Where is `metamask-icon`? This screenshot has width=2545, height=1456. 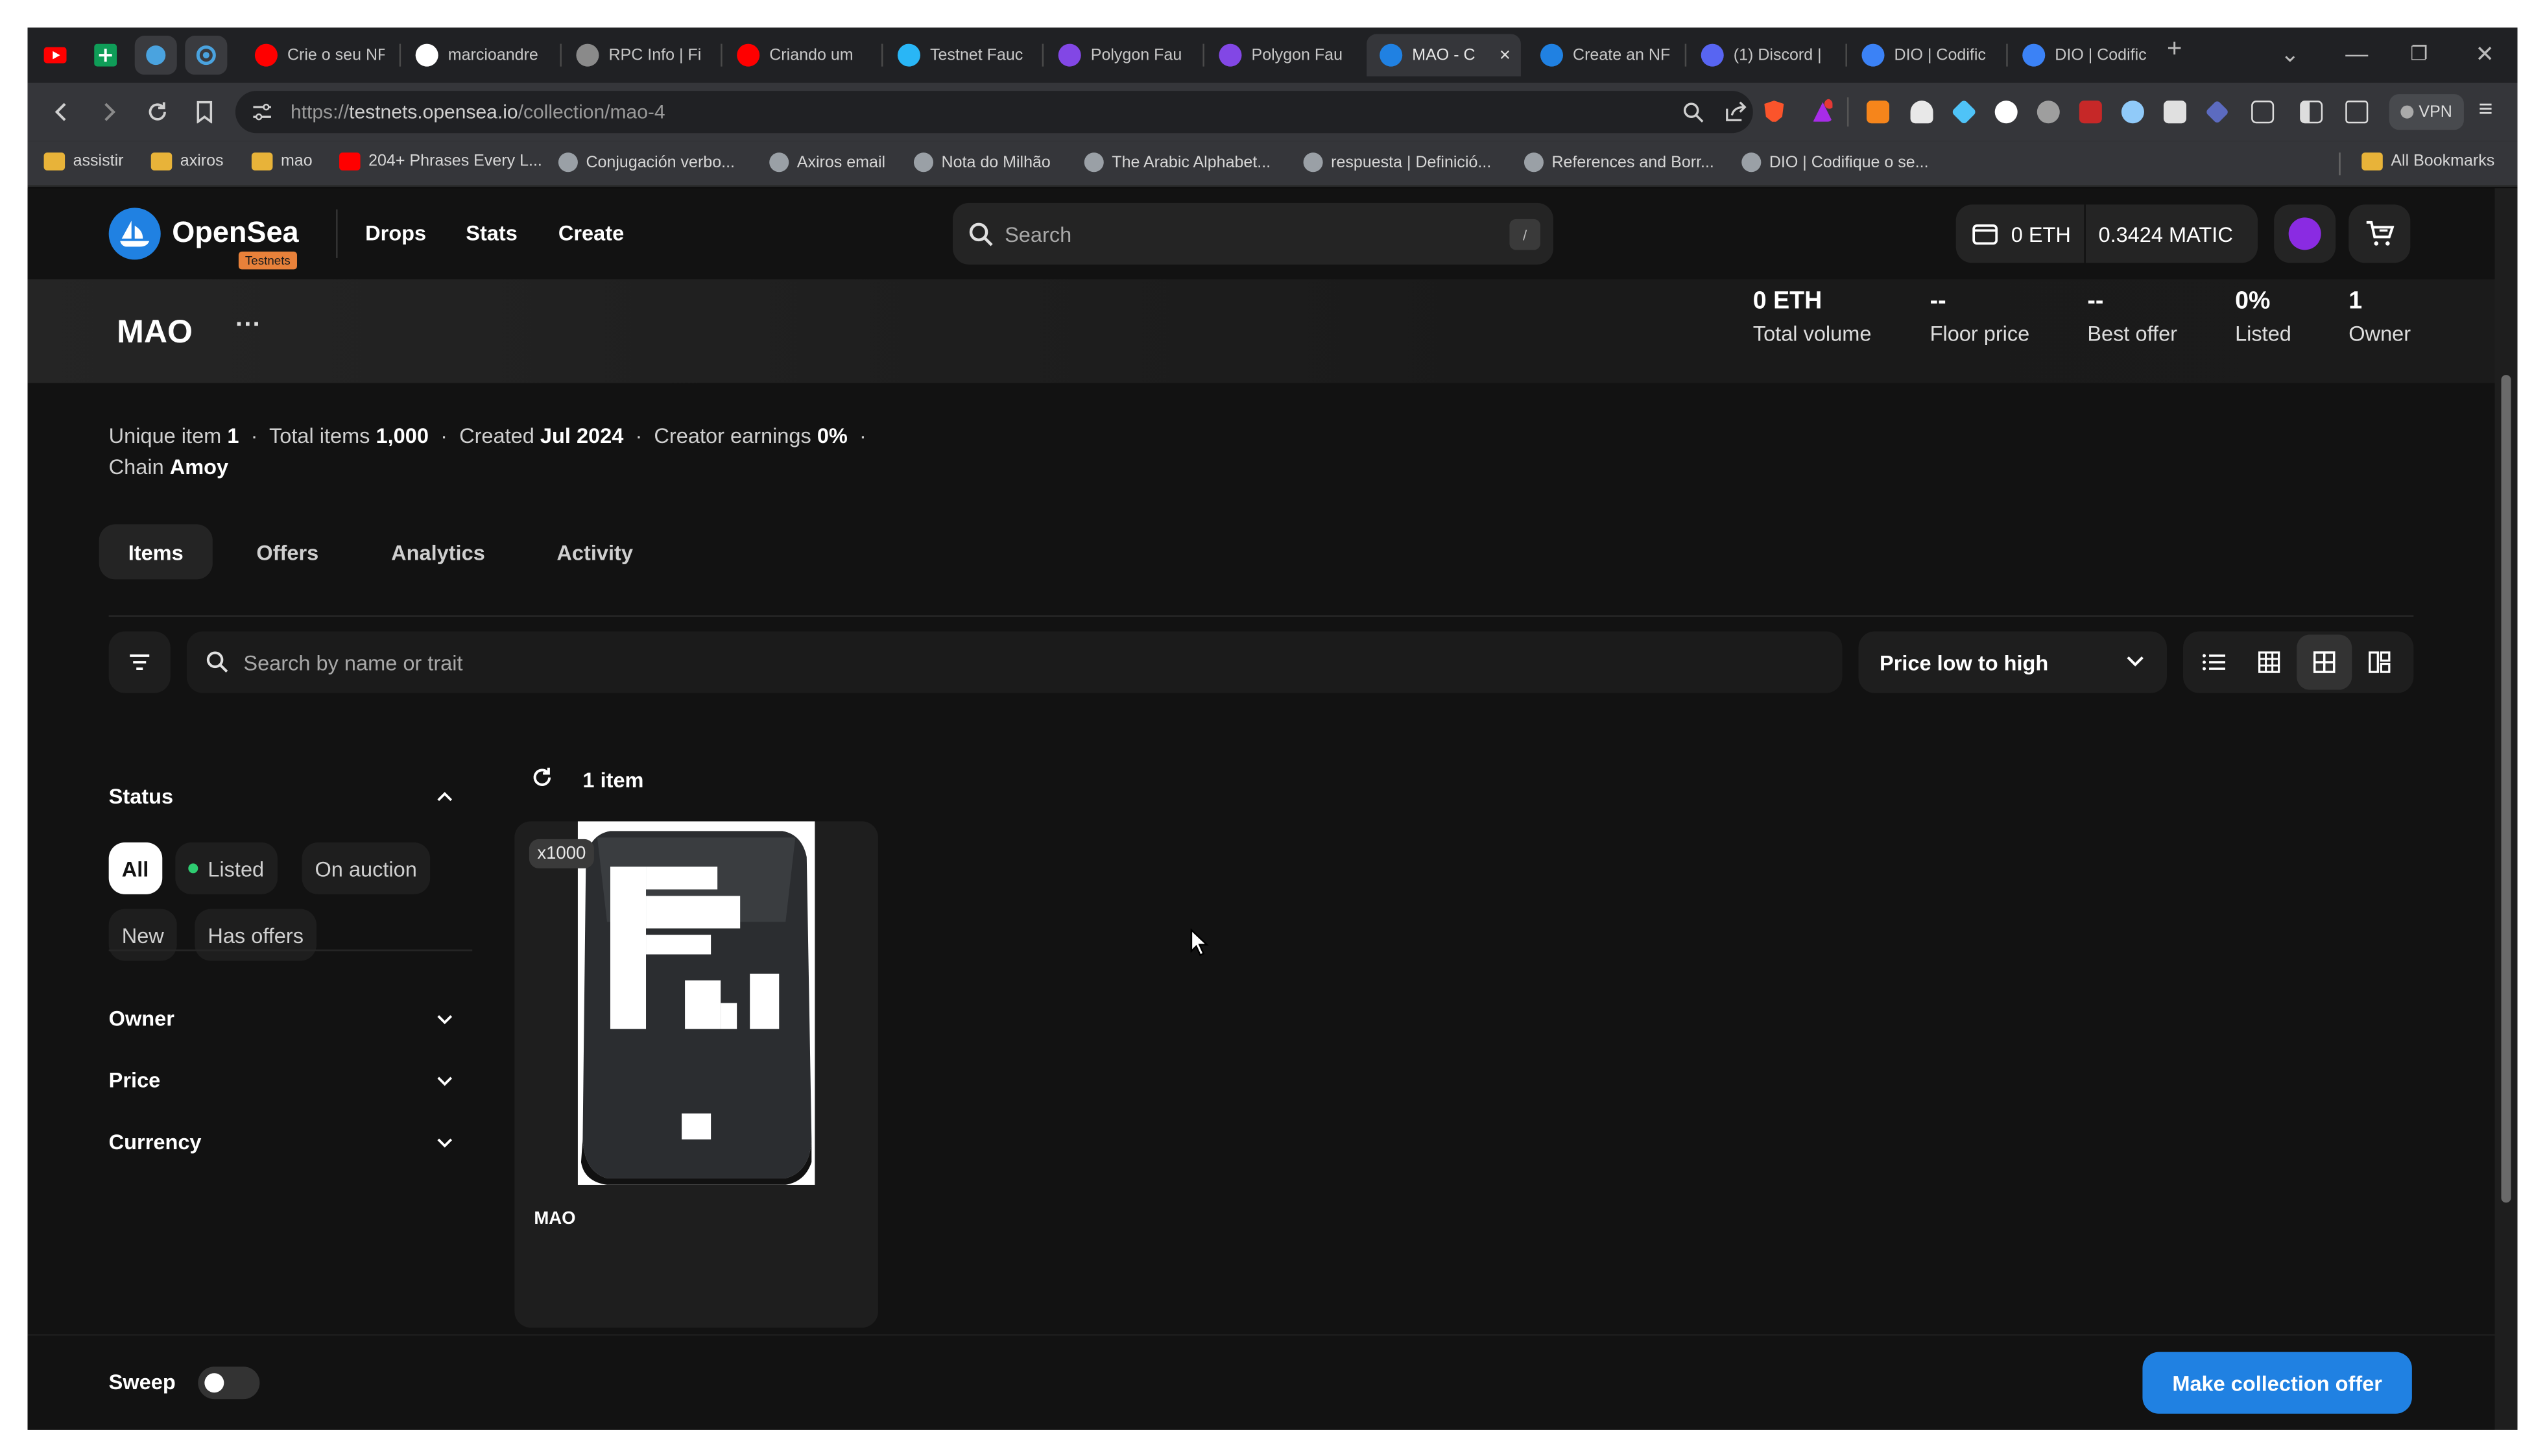 metamask-icon is located at coordinates (1878, 112).